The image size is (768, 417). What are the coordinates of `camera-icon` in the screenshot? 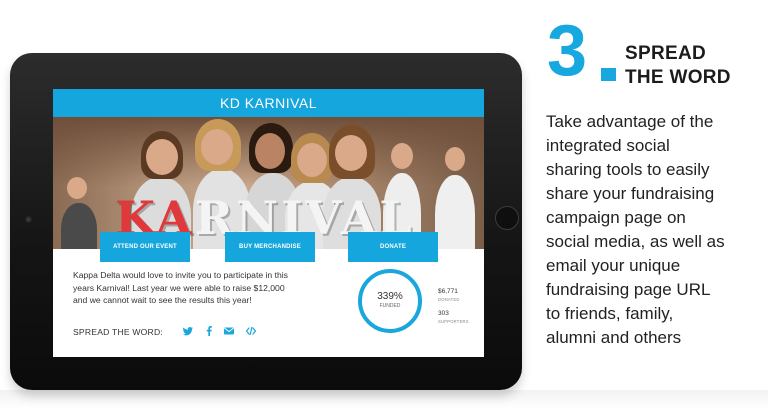 It's located at (28, 219).